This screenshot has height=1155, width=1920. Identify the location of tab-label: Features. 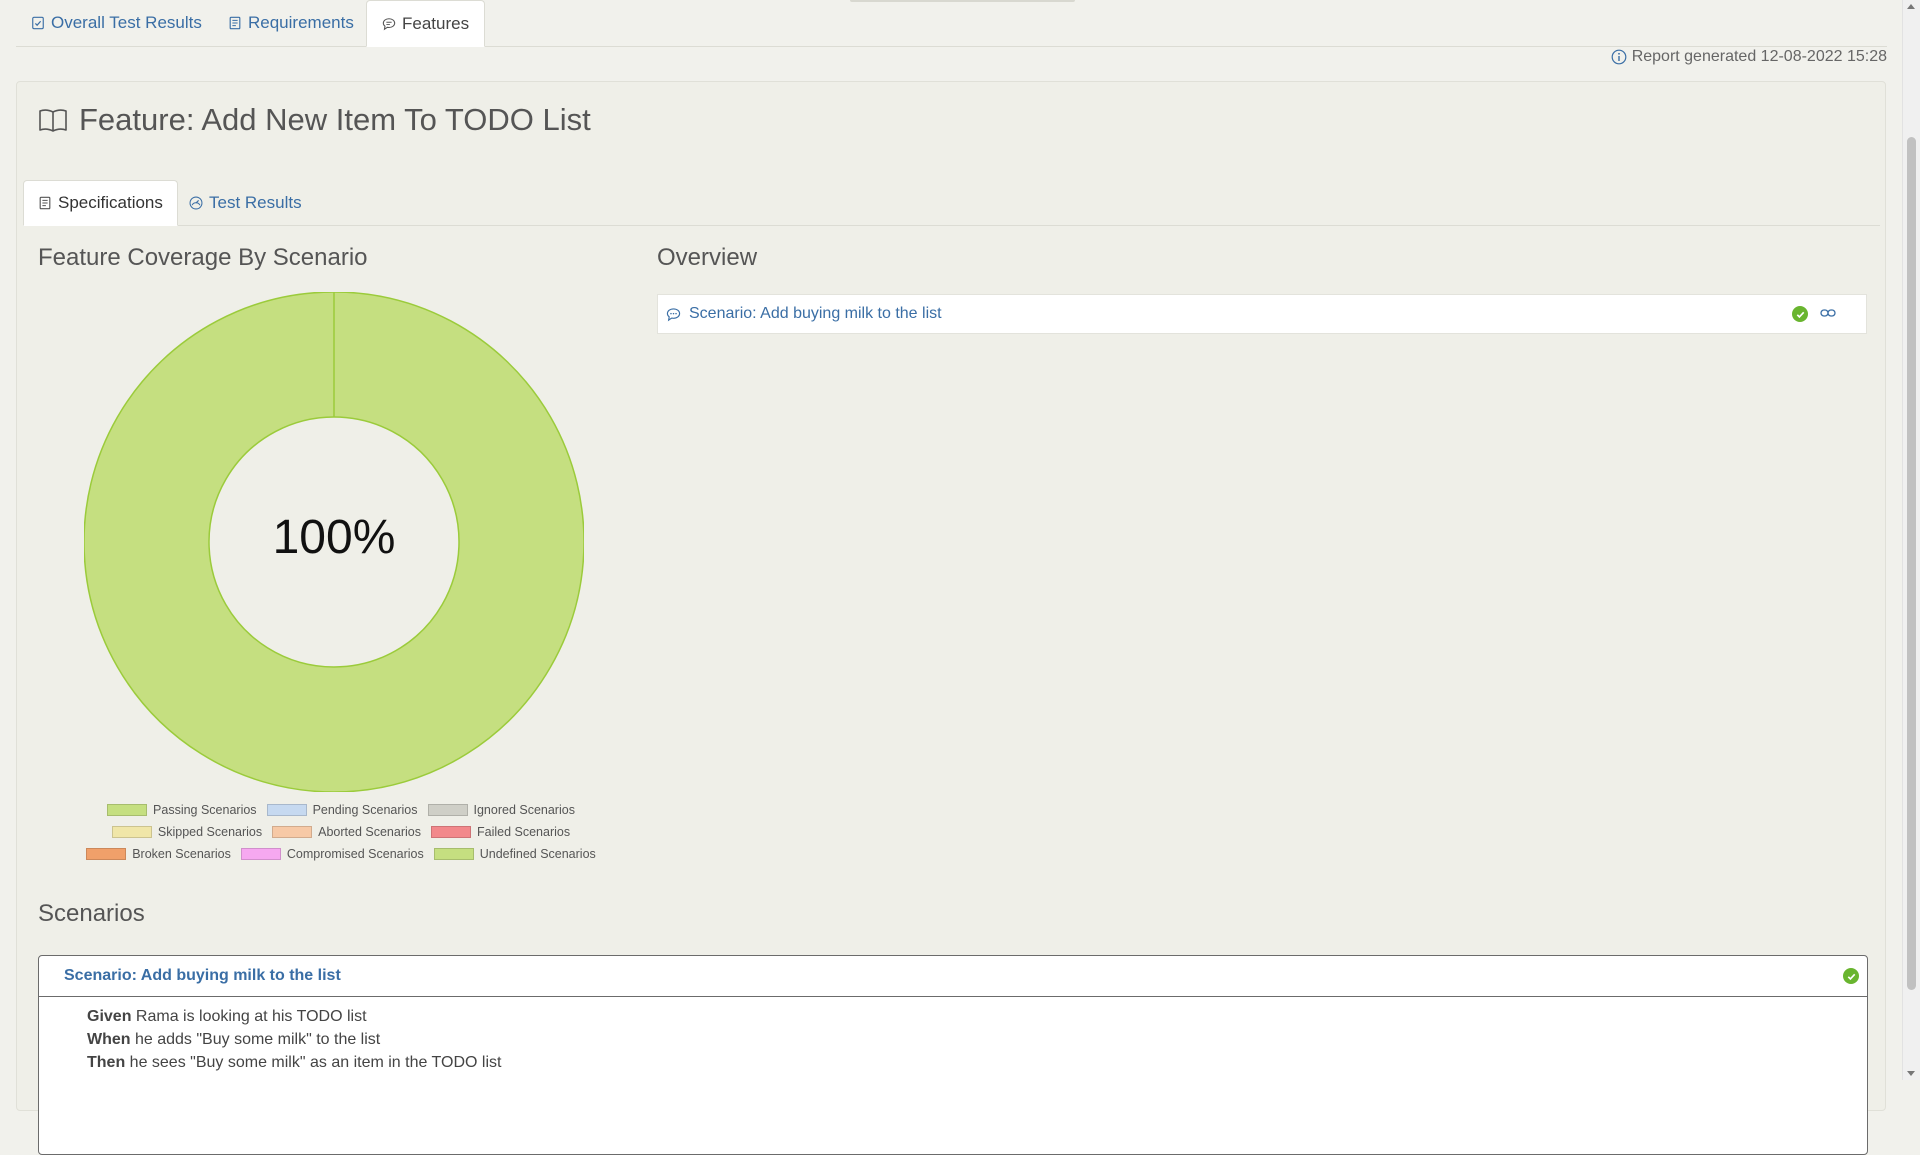
(436, 23).